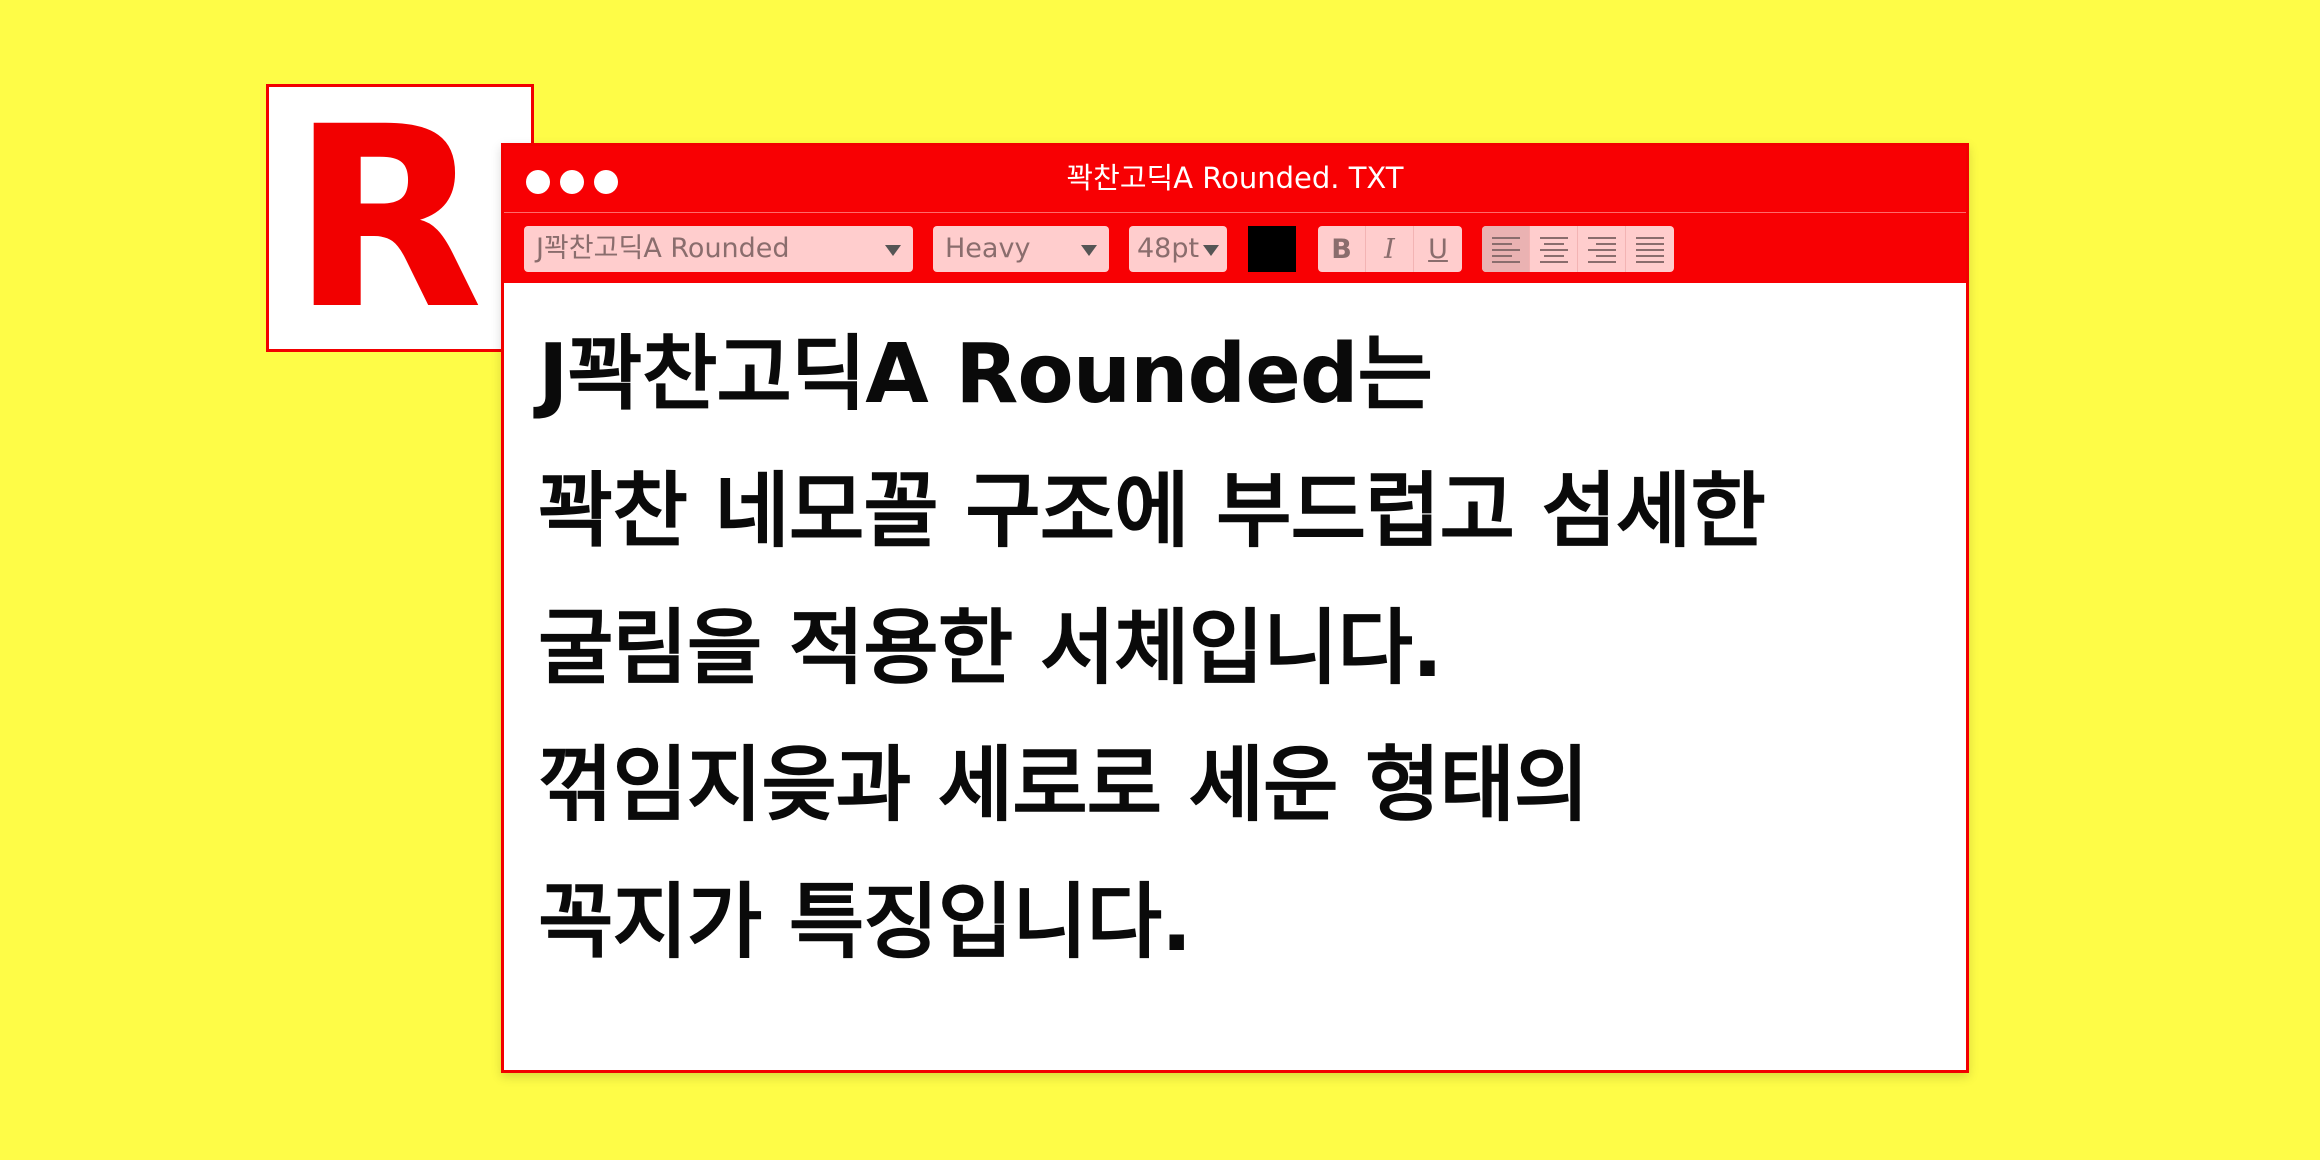  What do you see at coordinates (1438, 249) in the screenshot?
I see `underline-button: U` at bounding box center [1438, 249].